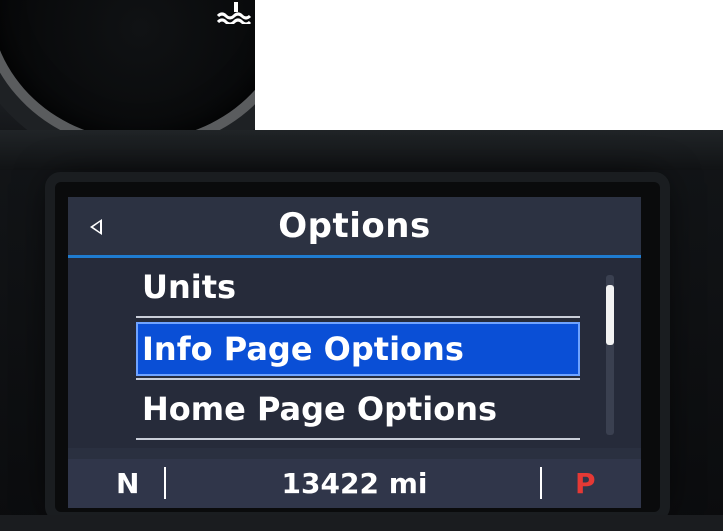 This screenshot has width=723, height=531. I want to click on menu-scrollbar, so click(610, 355).